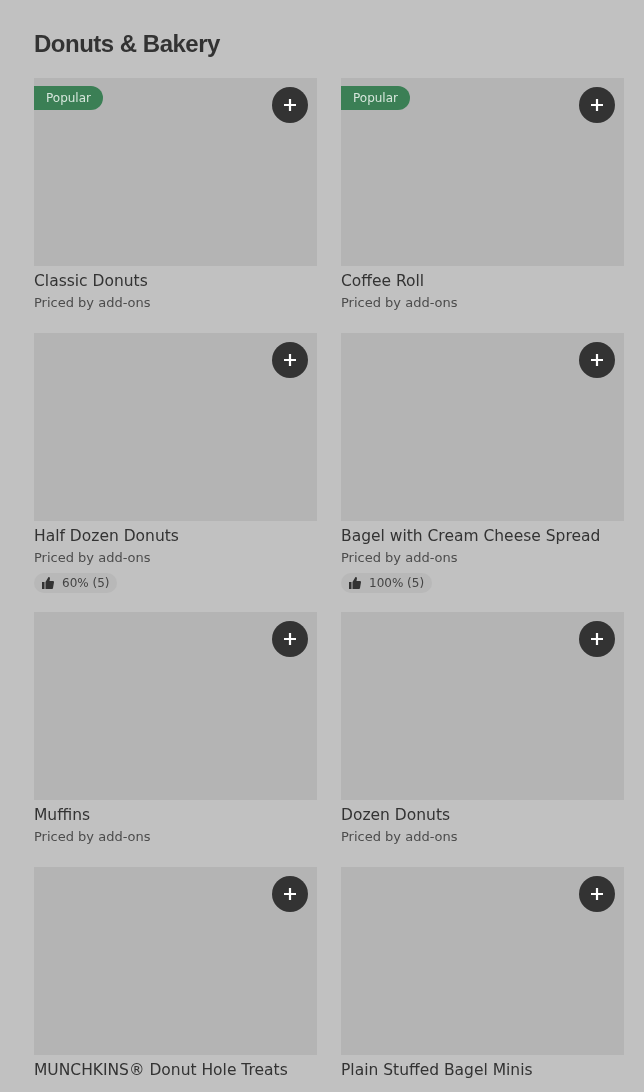 The image size is (644, 1092). Describe the element at coordinates (161, 1070) in the screenshot. I see `item-name: MUNCHKINS® Donut Hole Treats` at that location.